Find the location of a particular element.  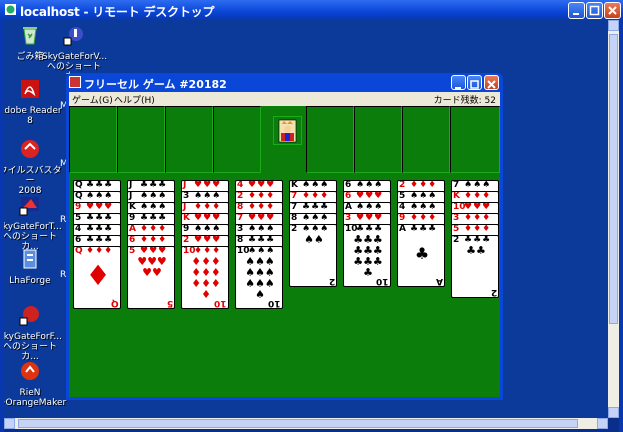

virusbuster-icon is located at coordinates (30, 149).